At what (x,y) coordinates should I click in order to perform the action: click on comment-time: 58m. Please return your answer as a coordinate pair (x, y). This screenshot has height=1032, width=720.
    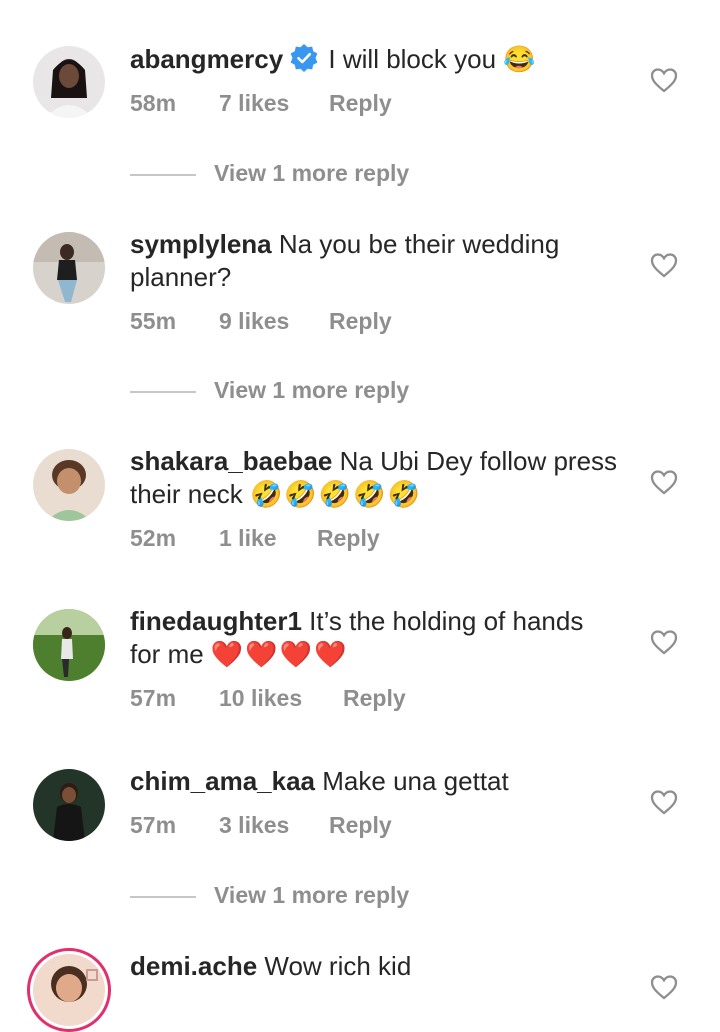
    Looking at the image, I should click on (153, 103).